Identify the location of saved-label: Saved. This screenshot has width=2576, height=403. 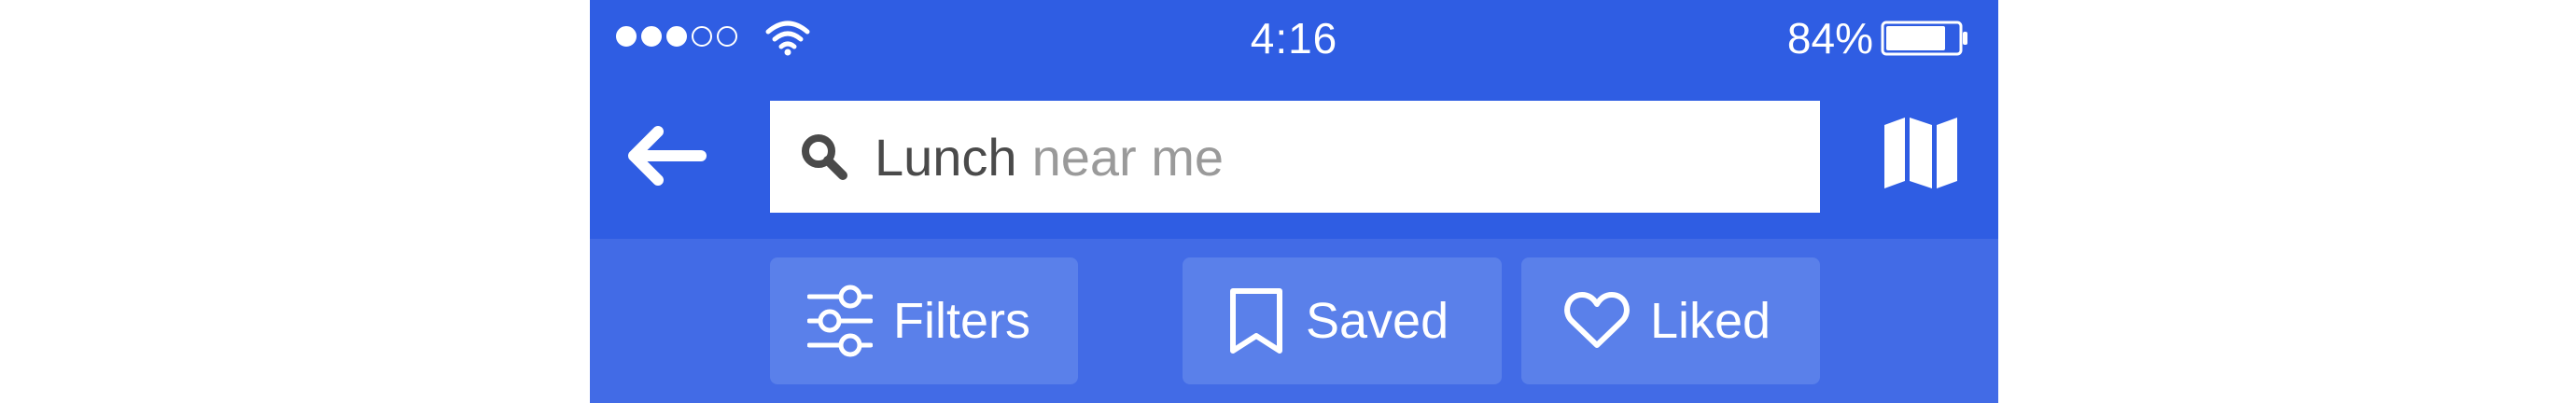
(1377, 321).